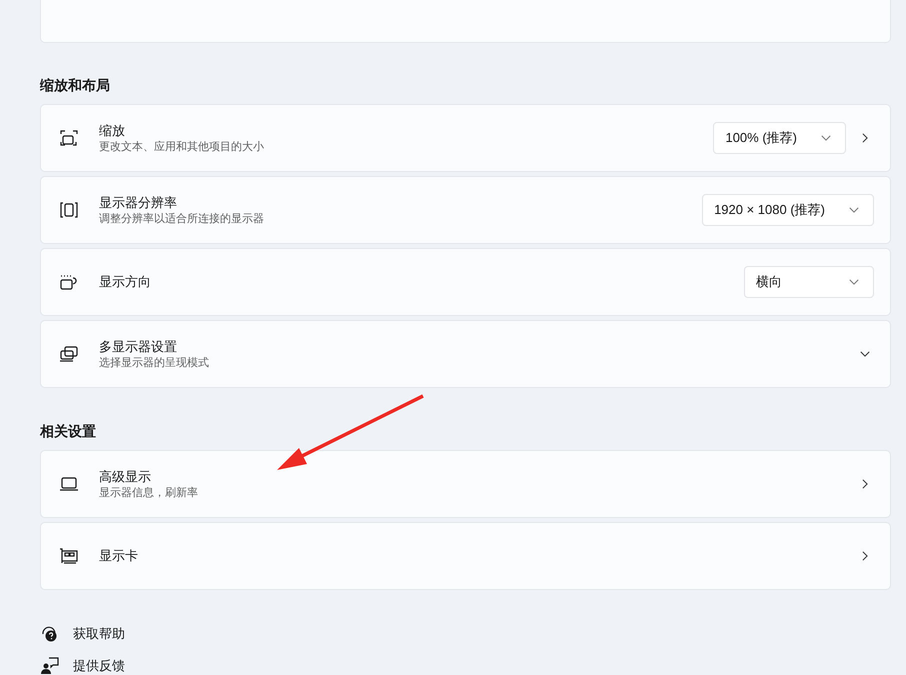 The width and height of the screenshot is (906, 675). What do you see at coordinates (465, 21) in the screenshot?
I see `settings-card` at bounding box center [465, 21].